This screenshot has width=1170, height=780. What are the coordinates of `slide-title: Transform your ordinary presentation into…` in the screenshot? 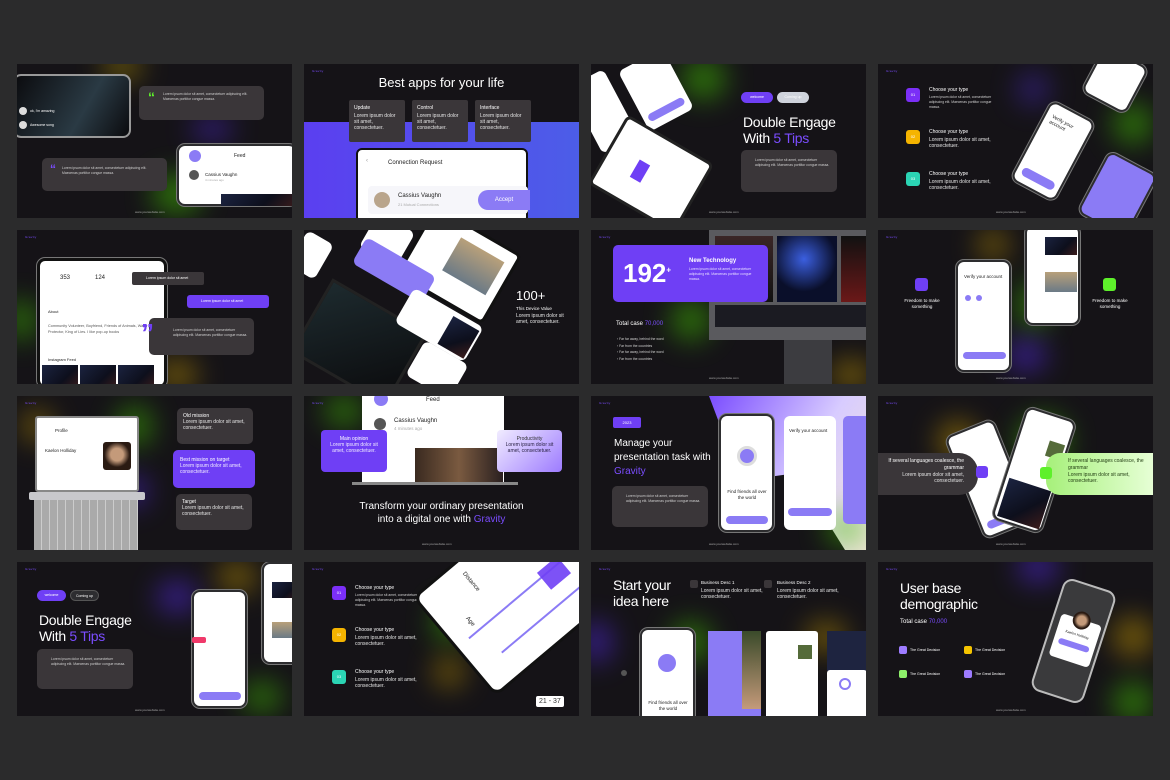 It's located at (441, 513).